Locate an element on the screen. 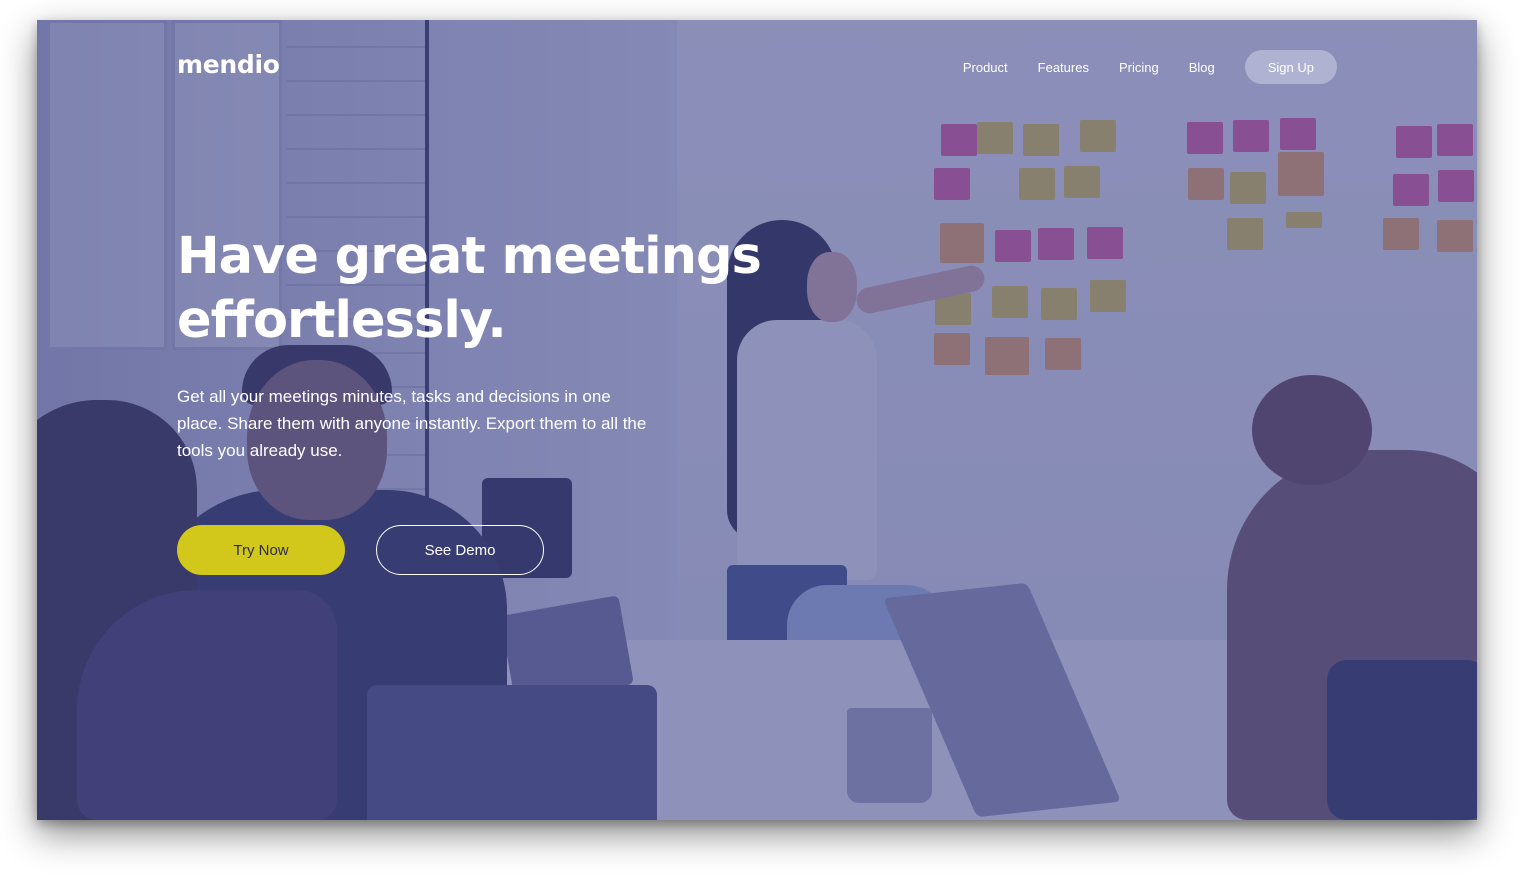 This screenshot has width=1520, height=880. try-now-button: Try Now is located at coordinates (261, 550).